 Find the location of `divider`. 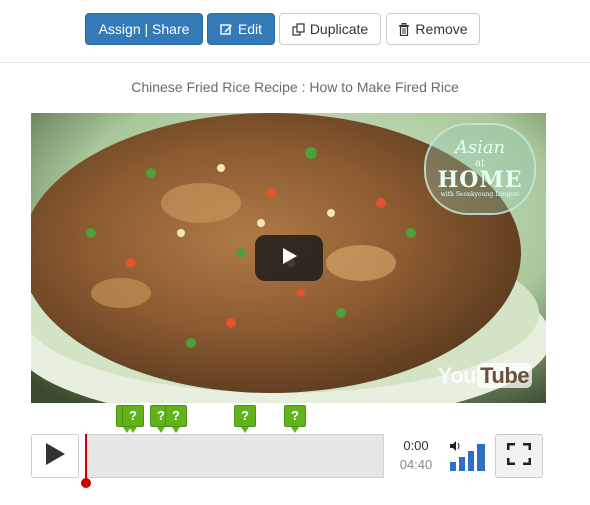

divider is located at coordinates (295, 62).